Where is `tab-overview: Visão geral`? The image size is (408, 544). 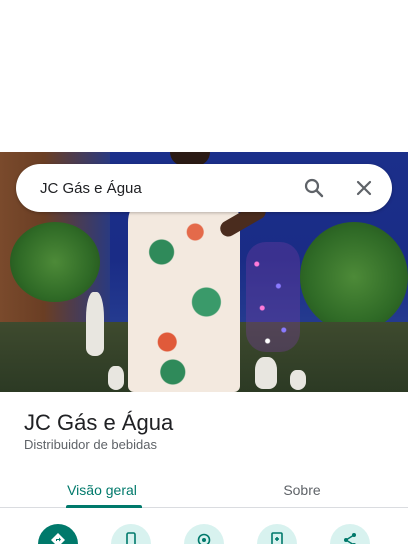 tab-overview: Visão geral is located at coordinates (102, 490).